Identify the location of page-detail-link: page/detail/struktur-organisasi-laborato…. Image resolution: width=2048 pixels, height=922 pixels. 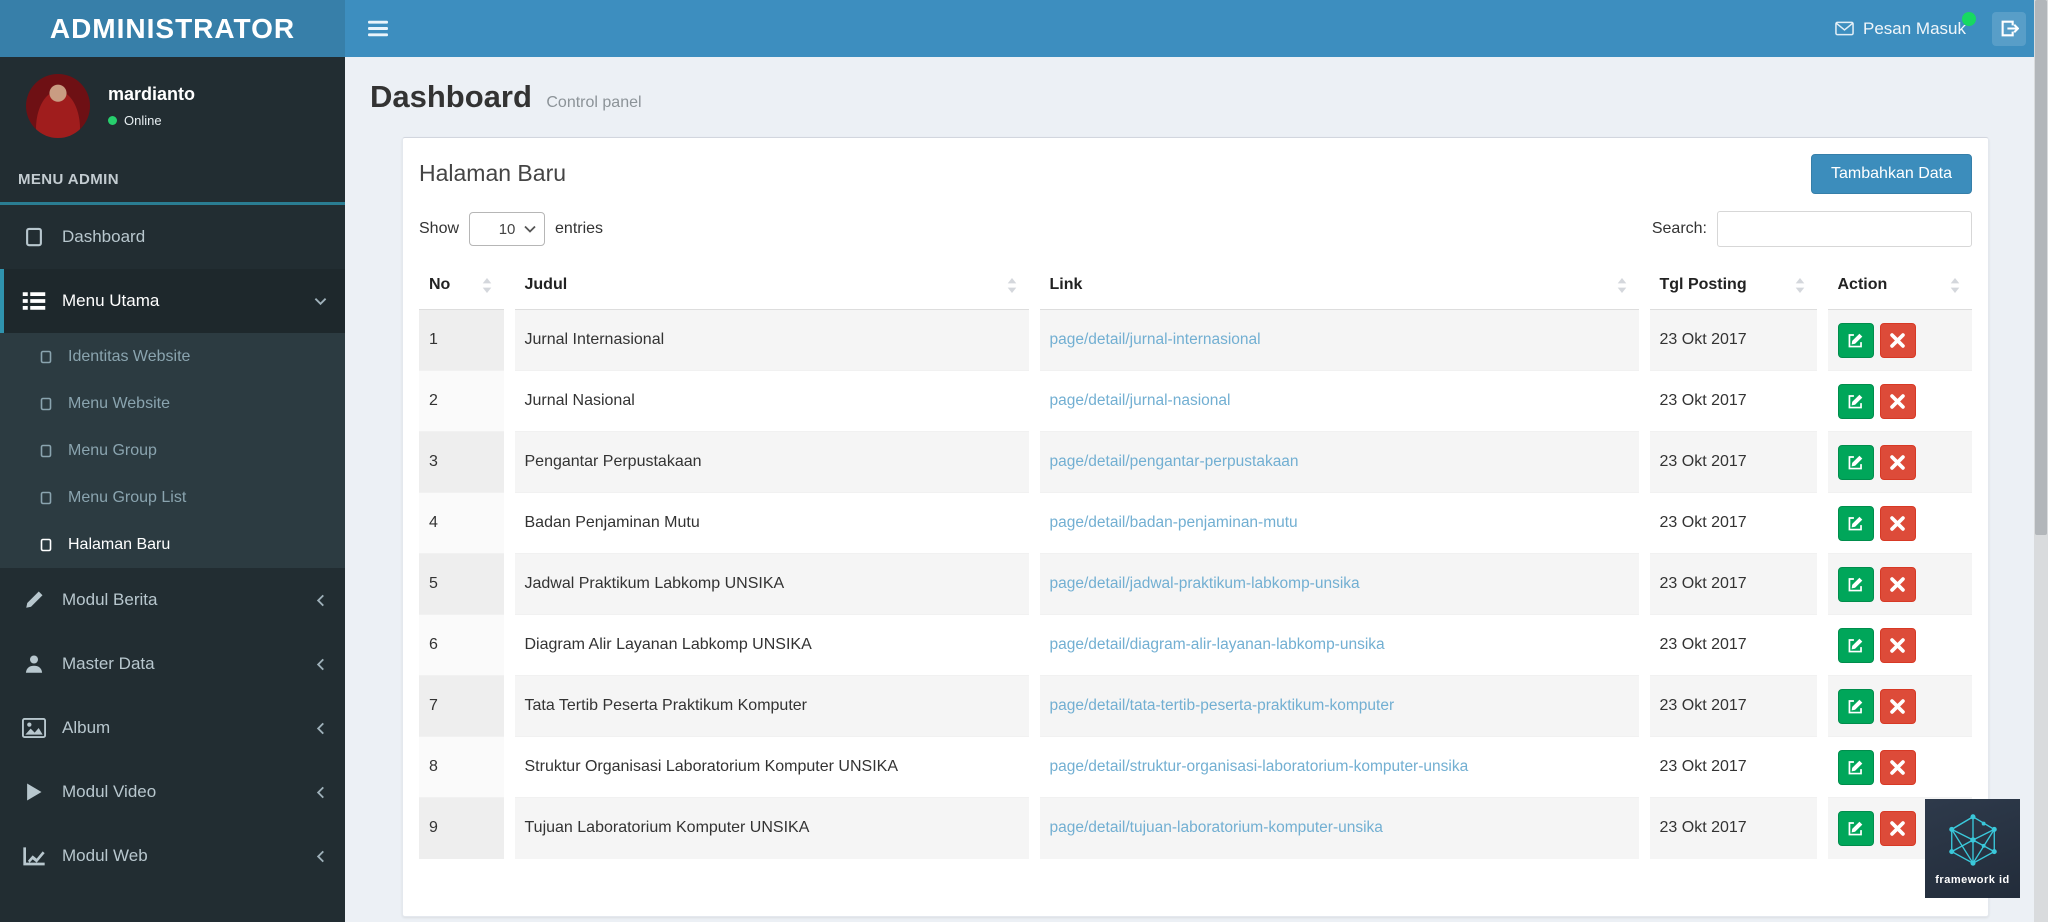
(1259, 766).